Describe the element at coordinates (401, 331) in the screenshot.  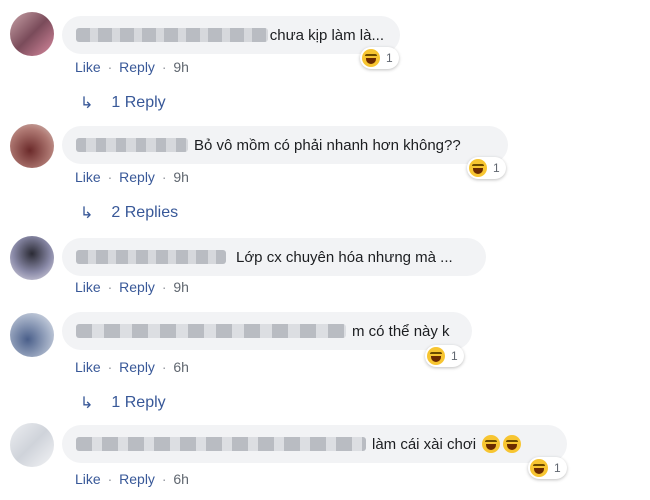
I see `comment-text: m có thể này k` at that location.